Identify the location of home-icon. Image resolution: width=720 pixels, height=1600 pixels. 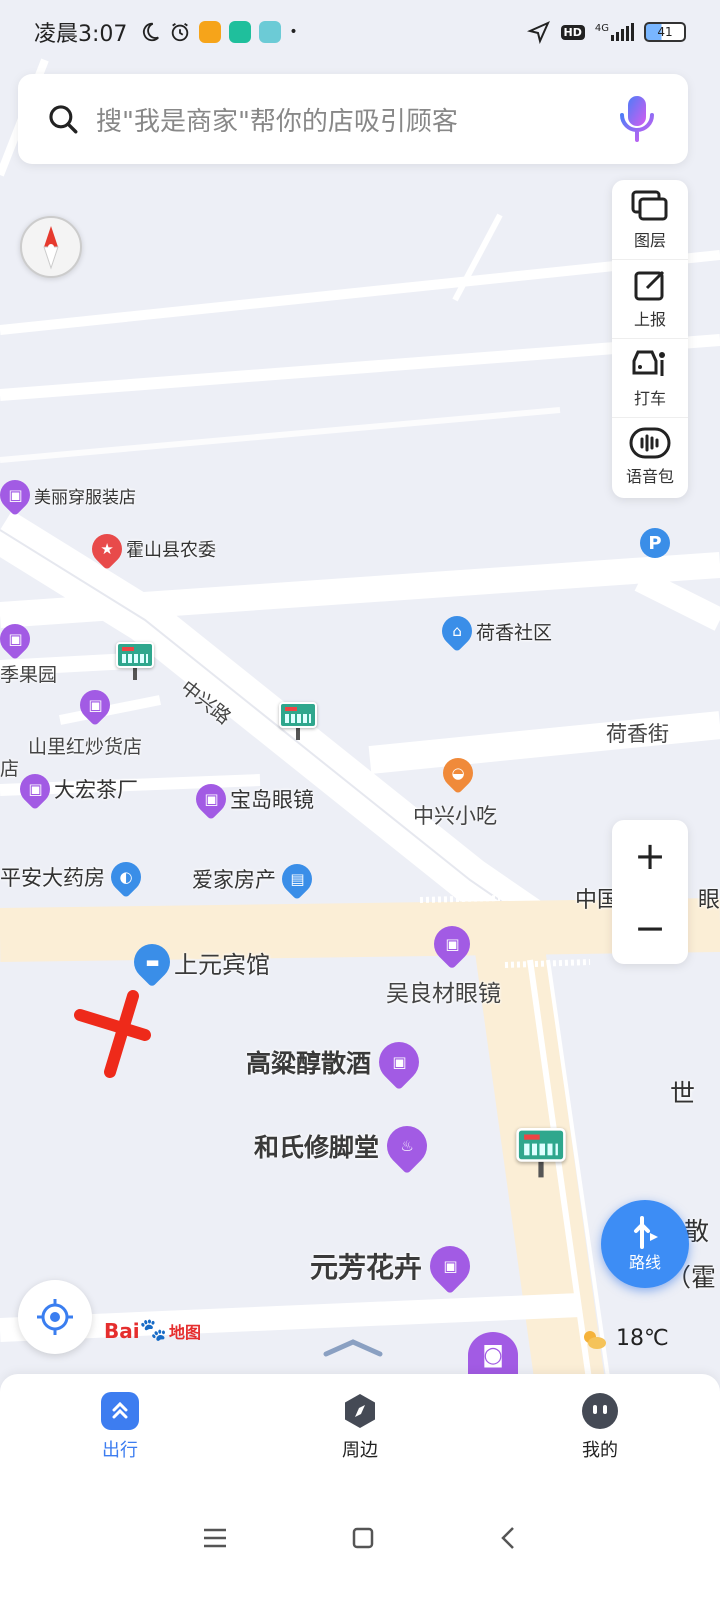
(363, 1538).